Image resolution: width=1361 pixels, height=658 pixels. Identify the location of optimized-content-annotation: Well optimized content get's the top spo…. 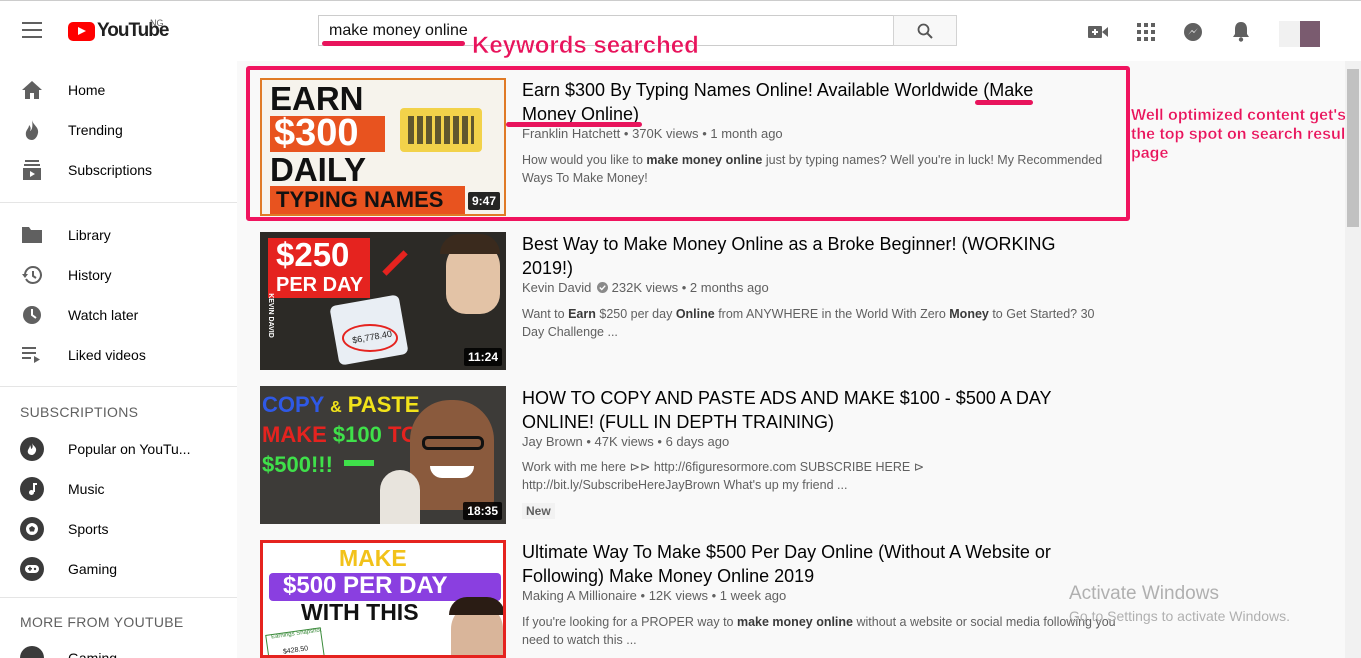
(1241, 134).